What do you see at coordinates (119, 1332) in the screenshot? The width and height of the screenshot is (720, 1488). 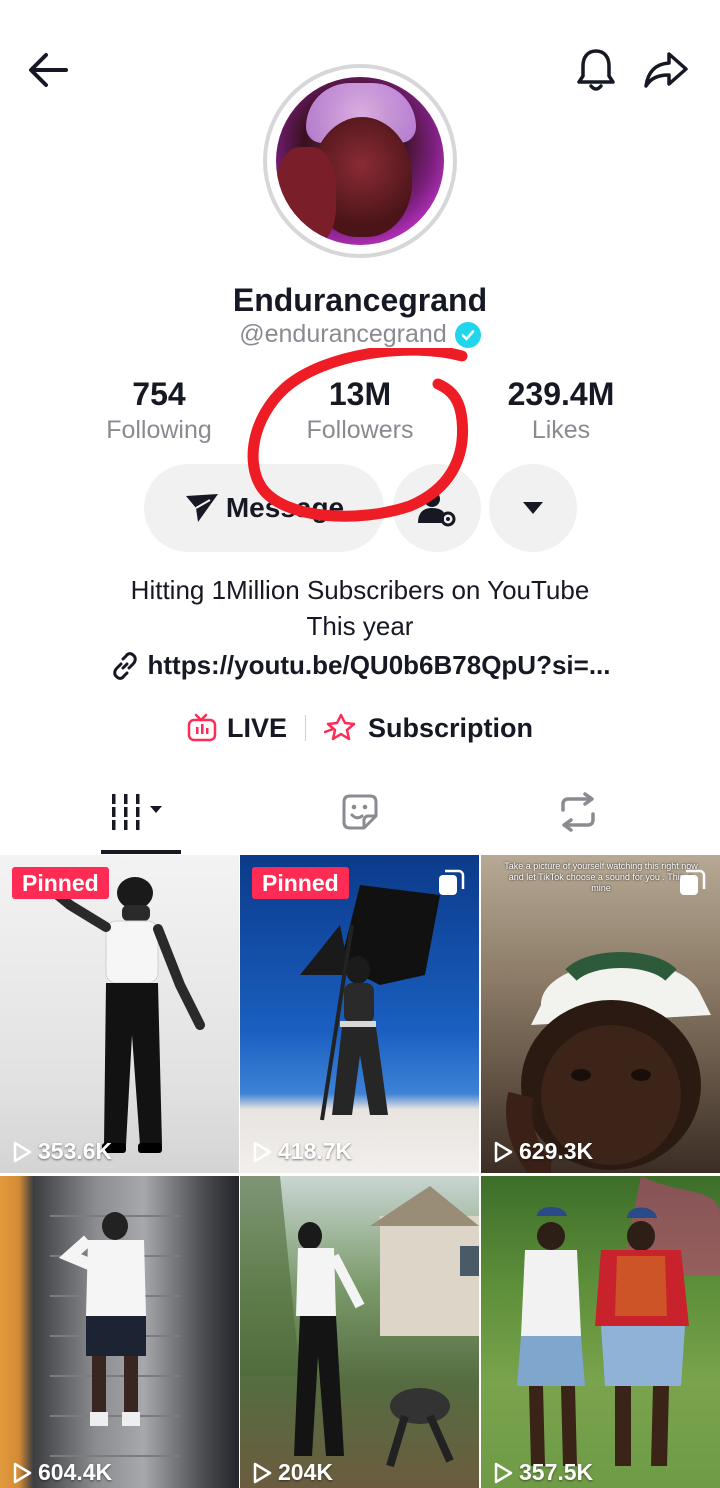 I see `video-thumbnail: 604.4K` at bounding box center [119, 1332].